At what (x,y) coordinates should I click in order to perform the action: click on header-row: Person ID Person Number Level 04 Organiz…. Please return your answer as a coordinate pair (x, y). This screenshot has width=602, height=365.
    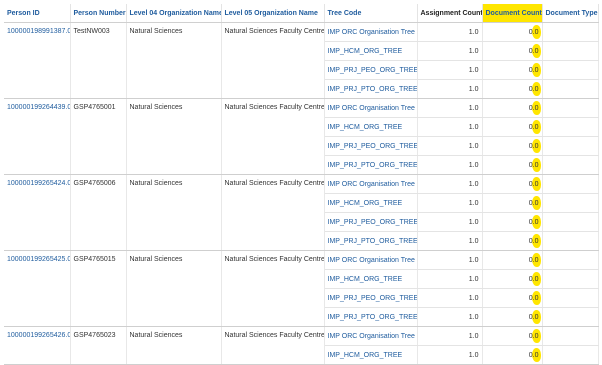
    Looking at the image, I should click on (301, 13).